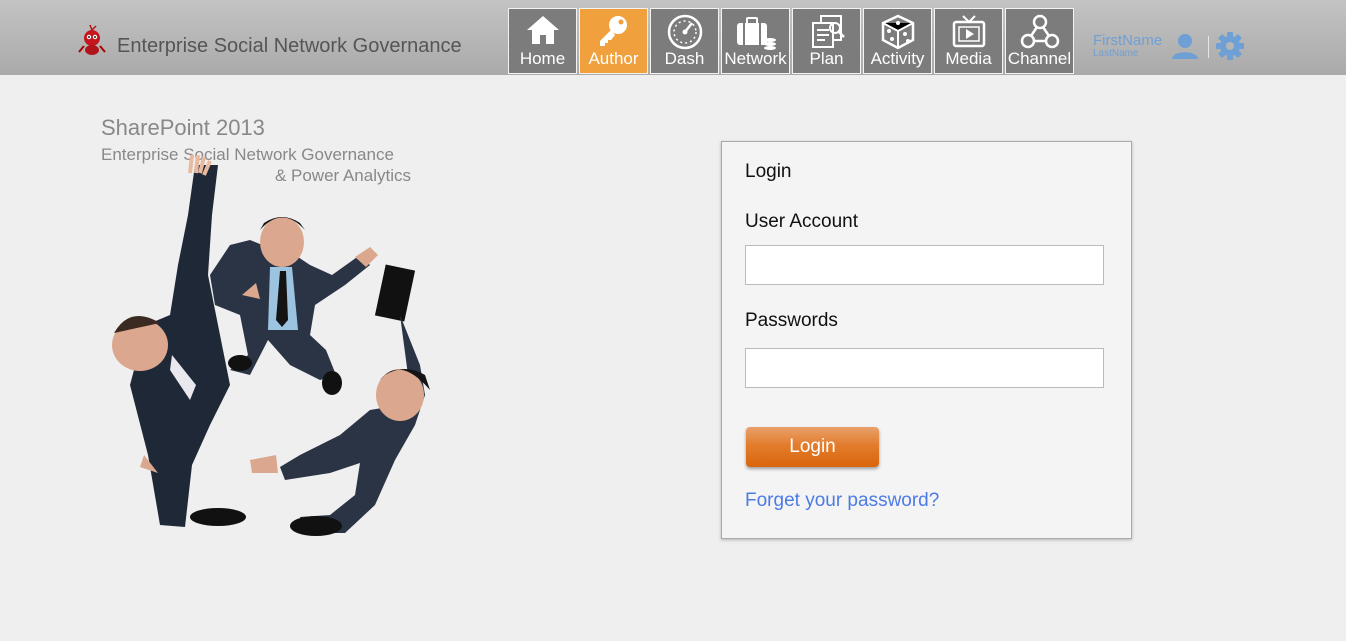  Describe the element at coordinates (842, 501) in the screenshot. I see `forgot-password-link: Forget your password?` at that location.